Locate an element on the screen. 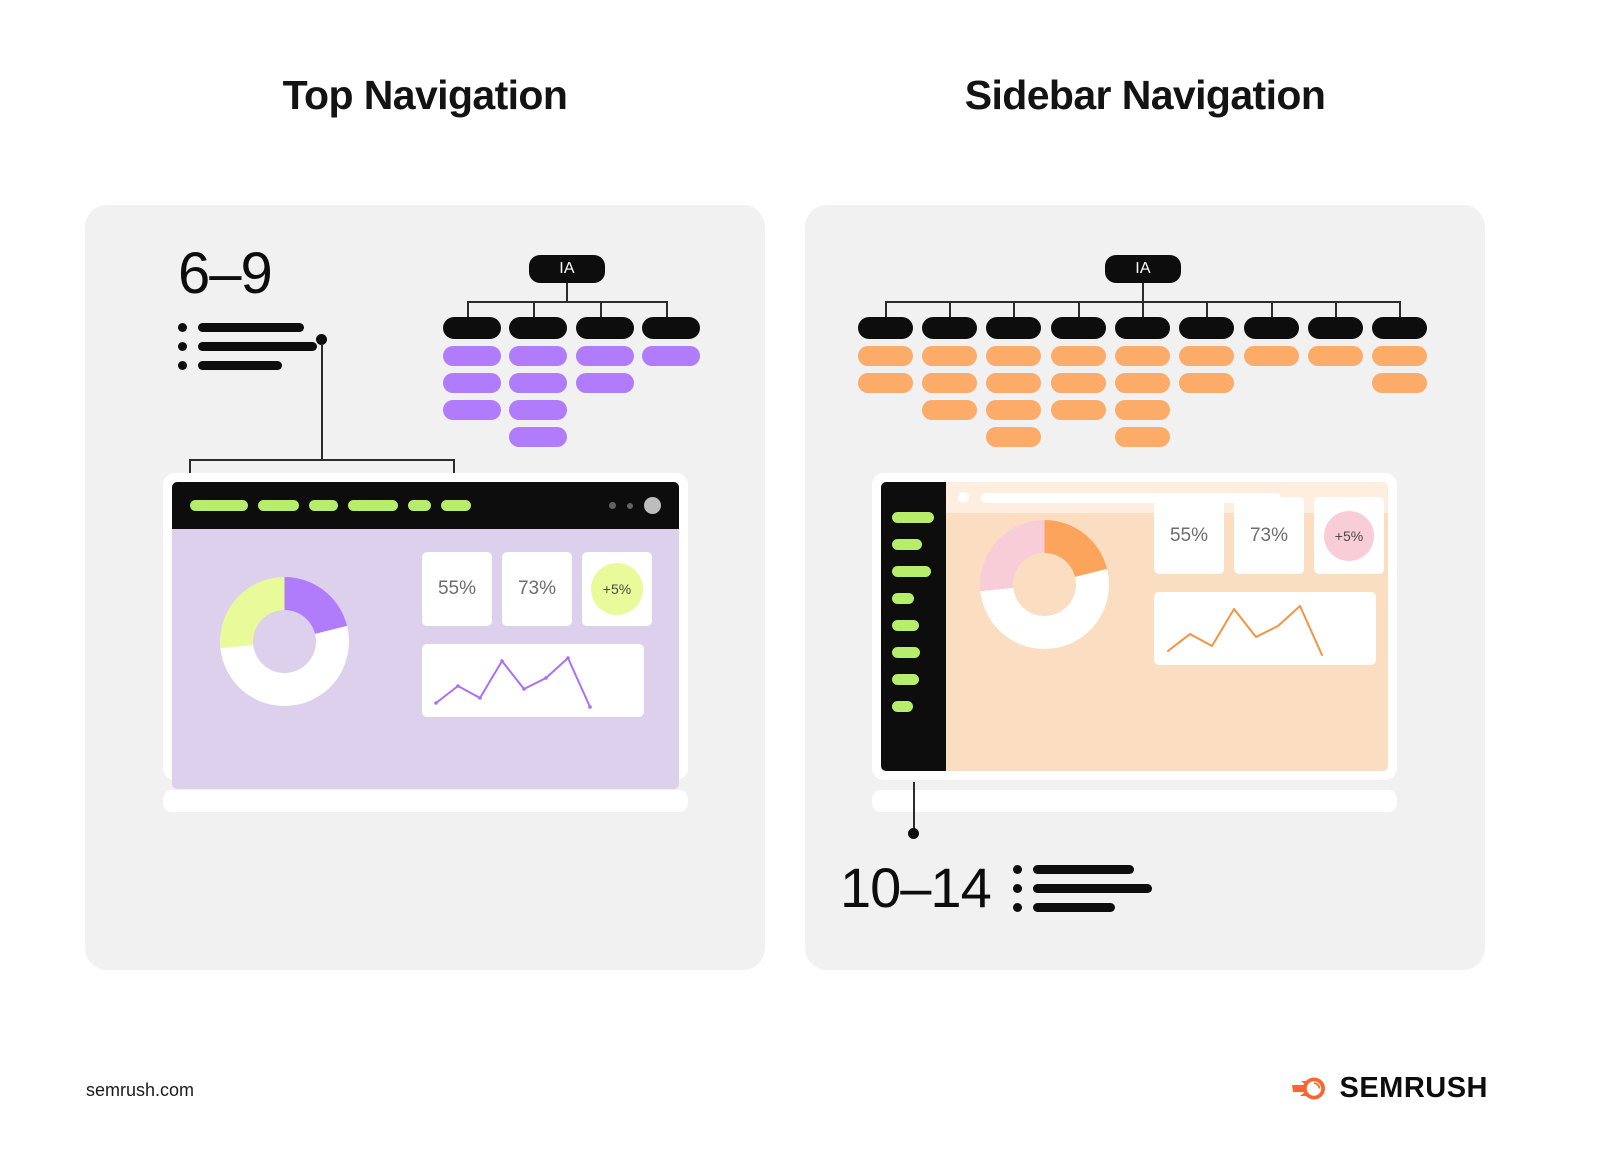  page-title-top-navigation: Top Navigation is located at coordinates (425, 95).